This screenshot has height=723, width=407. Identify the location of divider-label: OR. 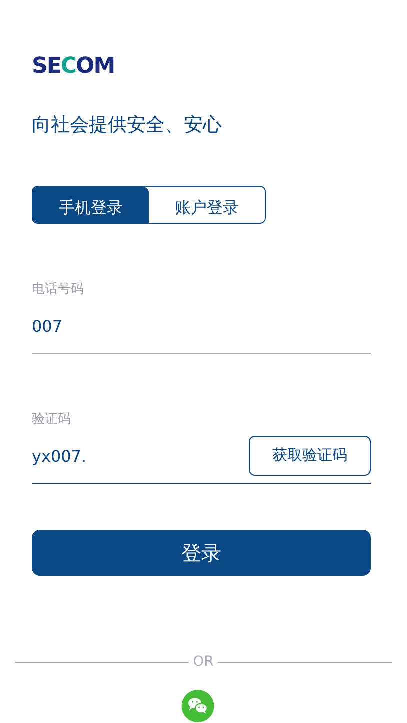
(203, 662).